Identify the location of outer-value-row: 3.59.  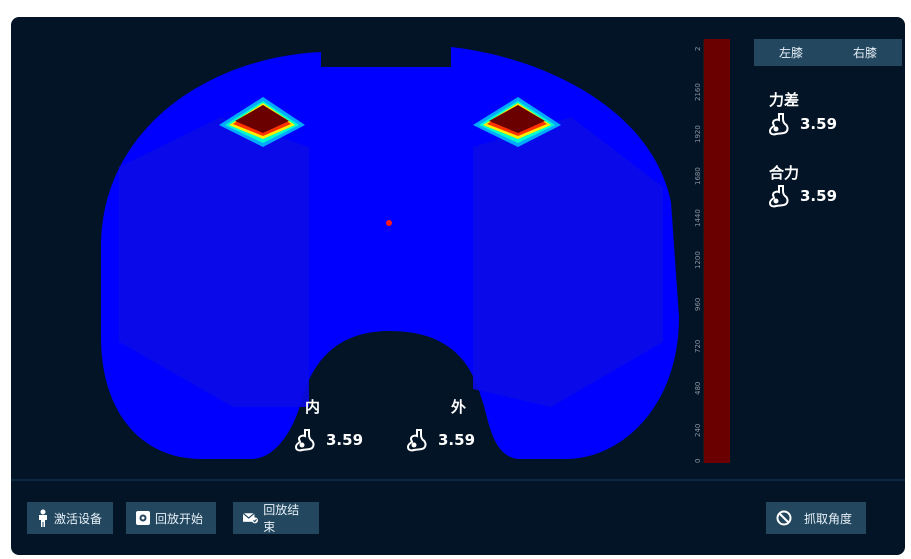
(439, 440).